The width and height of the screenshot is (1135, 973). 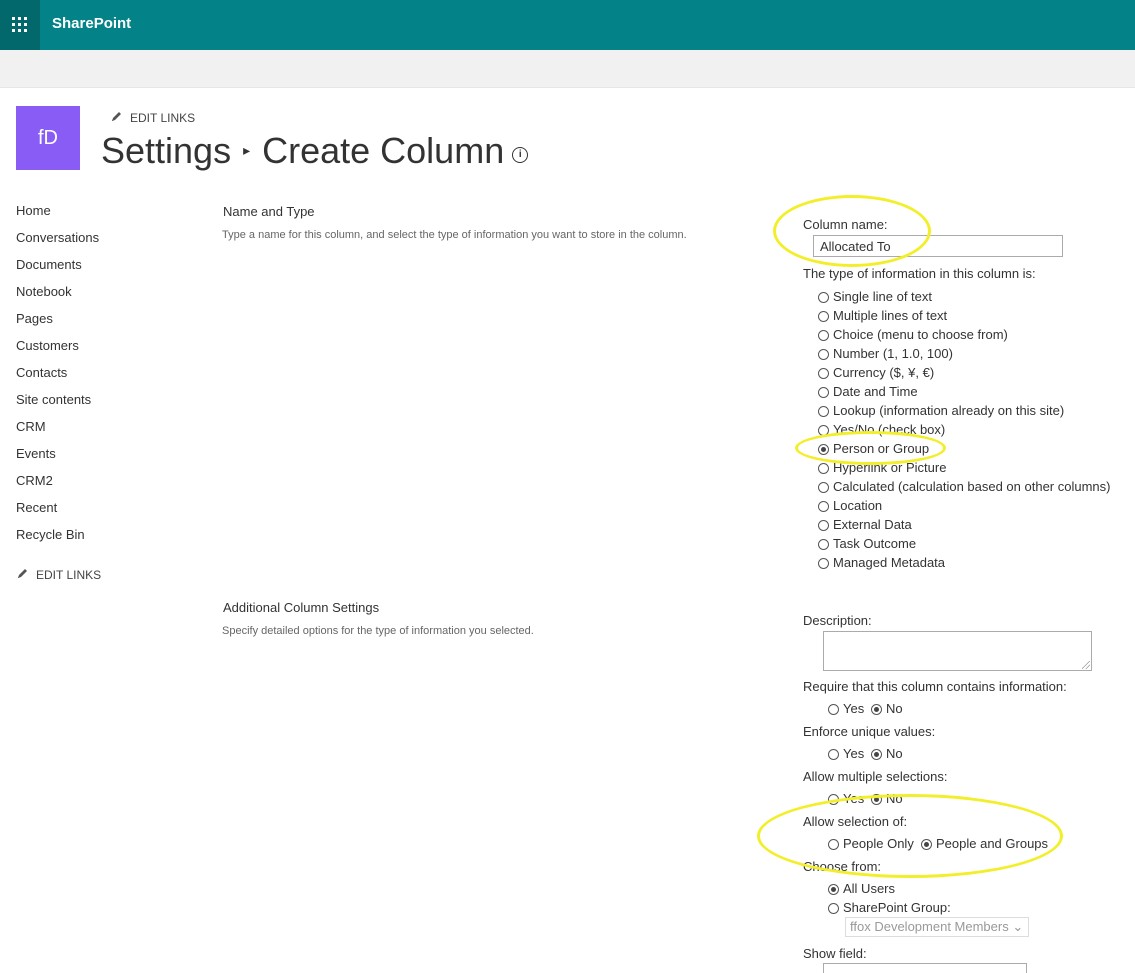 I want to click on edit-links-nav: EDIT LINKS, so click(x=58, y=575).